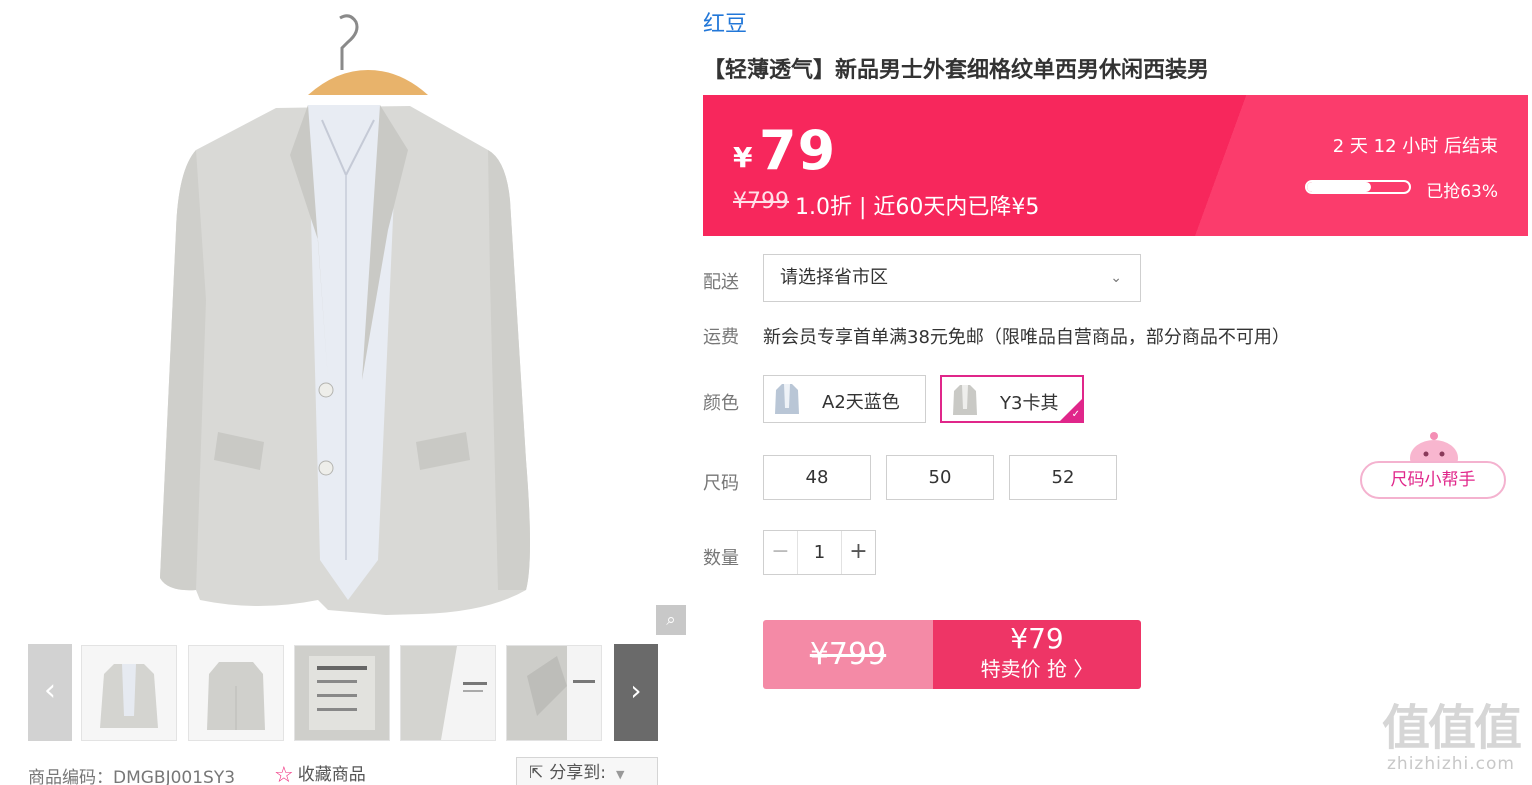  I want to click on color-label: 颜色, so click(721, 403).